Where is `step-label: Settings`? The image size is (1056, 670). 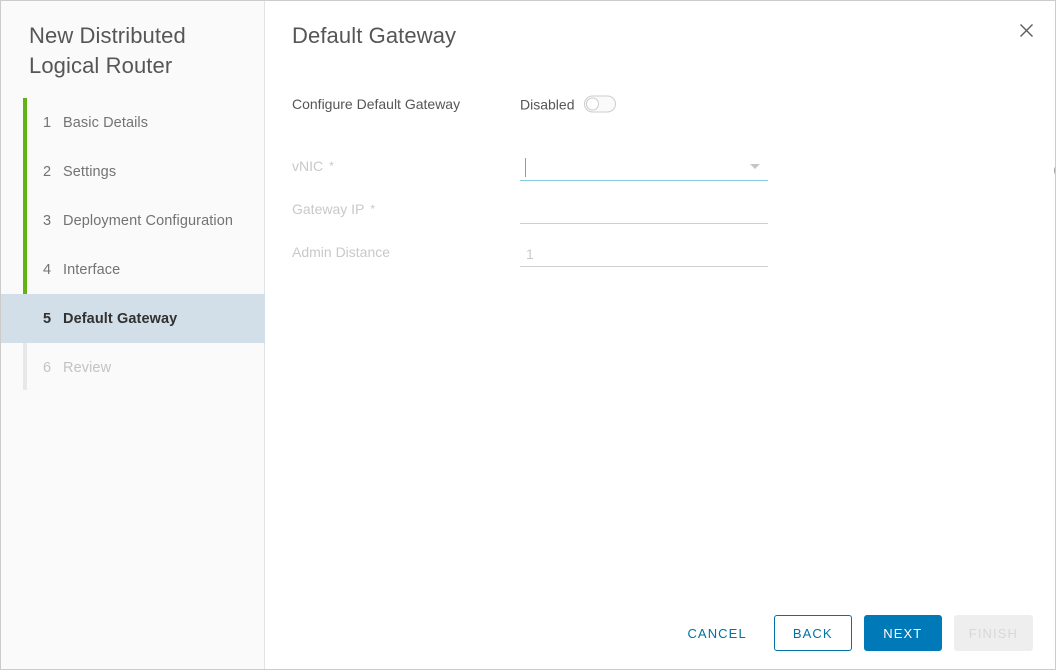 step-label: Settings is located at coordinates (90, 171).